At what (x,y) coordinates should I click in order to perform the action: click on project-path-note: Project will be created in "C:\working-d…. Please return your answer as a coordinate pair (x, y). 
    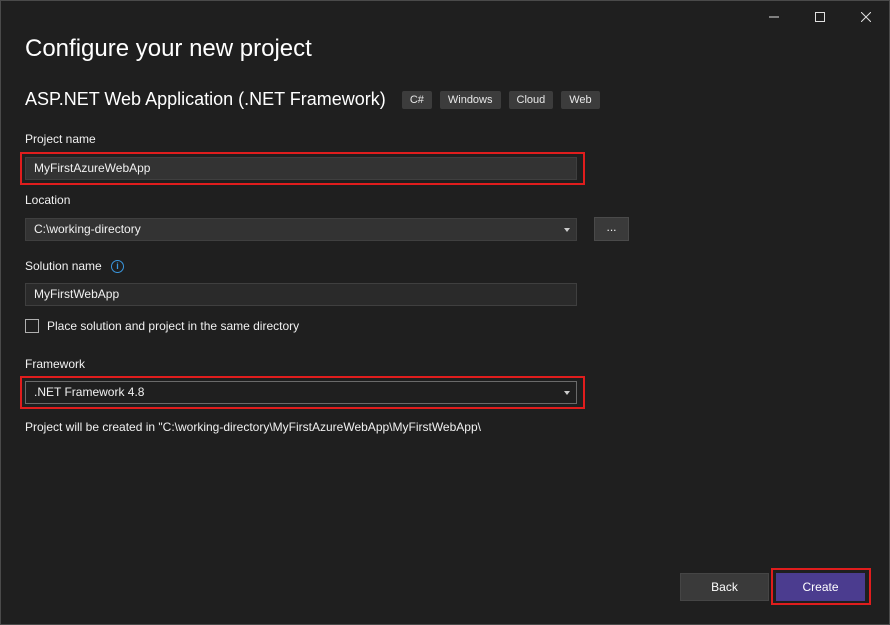
    Looking at the image, I should click on (253, 427).